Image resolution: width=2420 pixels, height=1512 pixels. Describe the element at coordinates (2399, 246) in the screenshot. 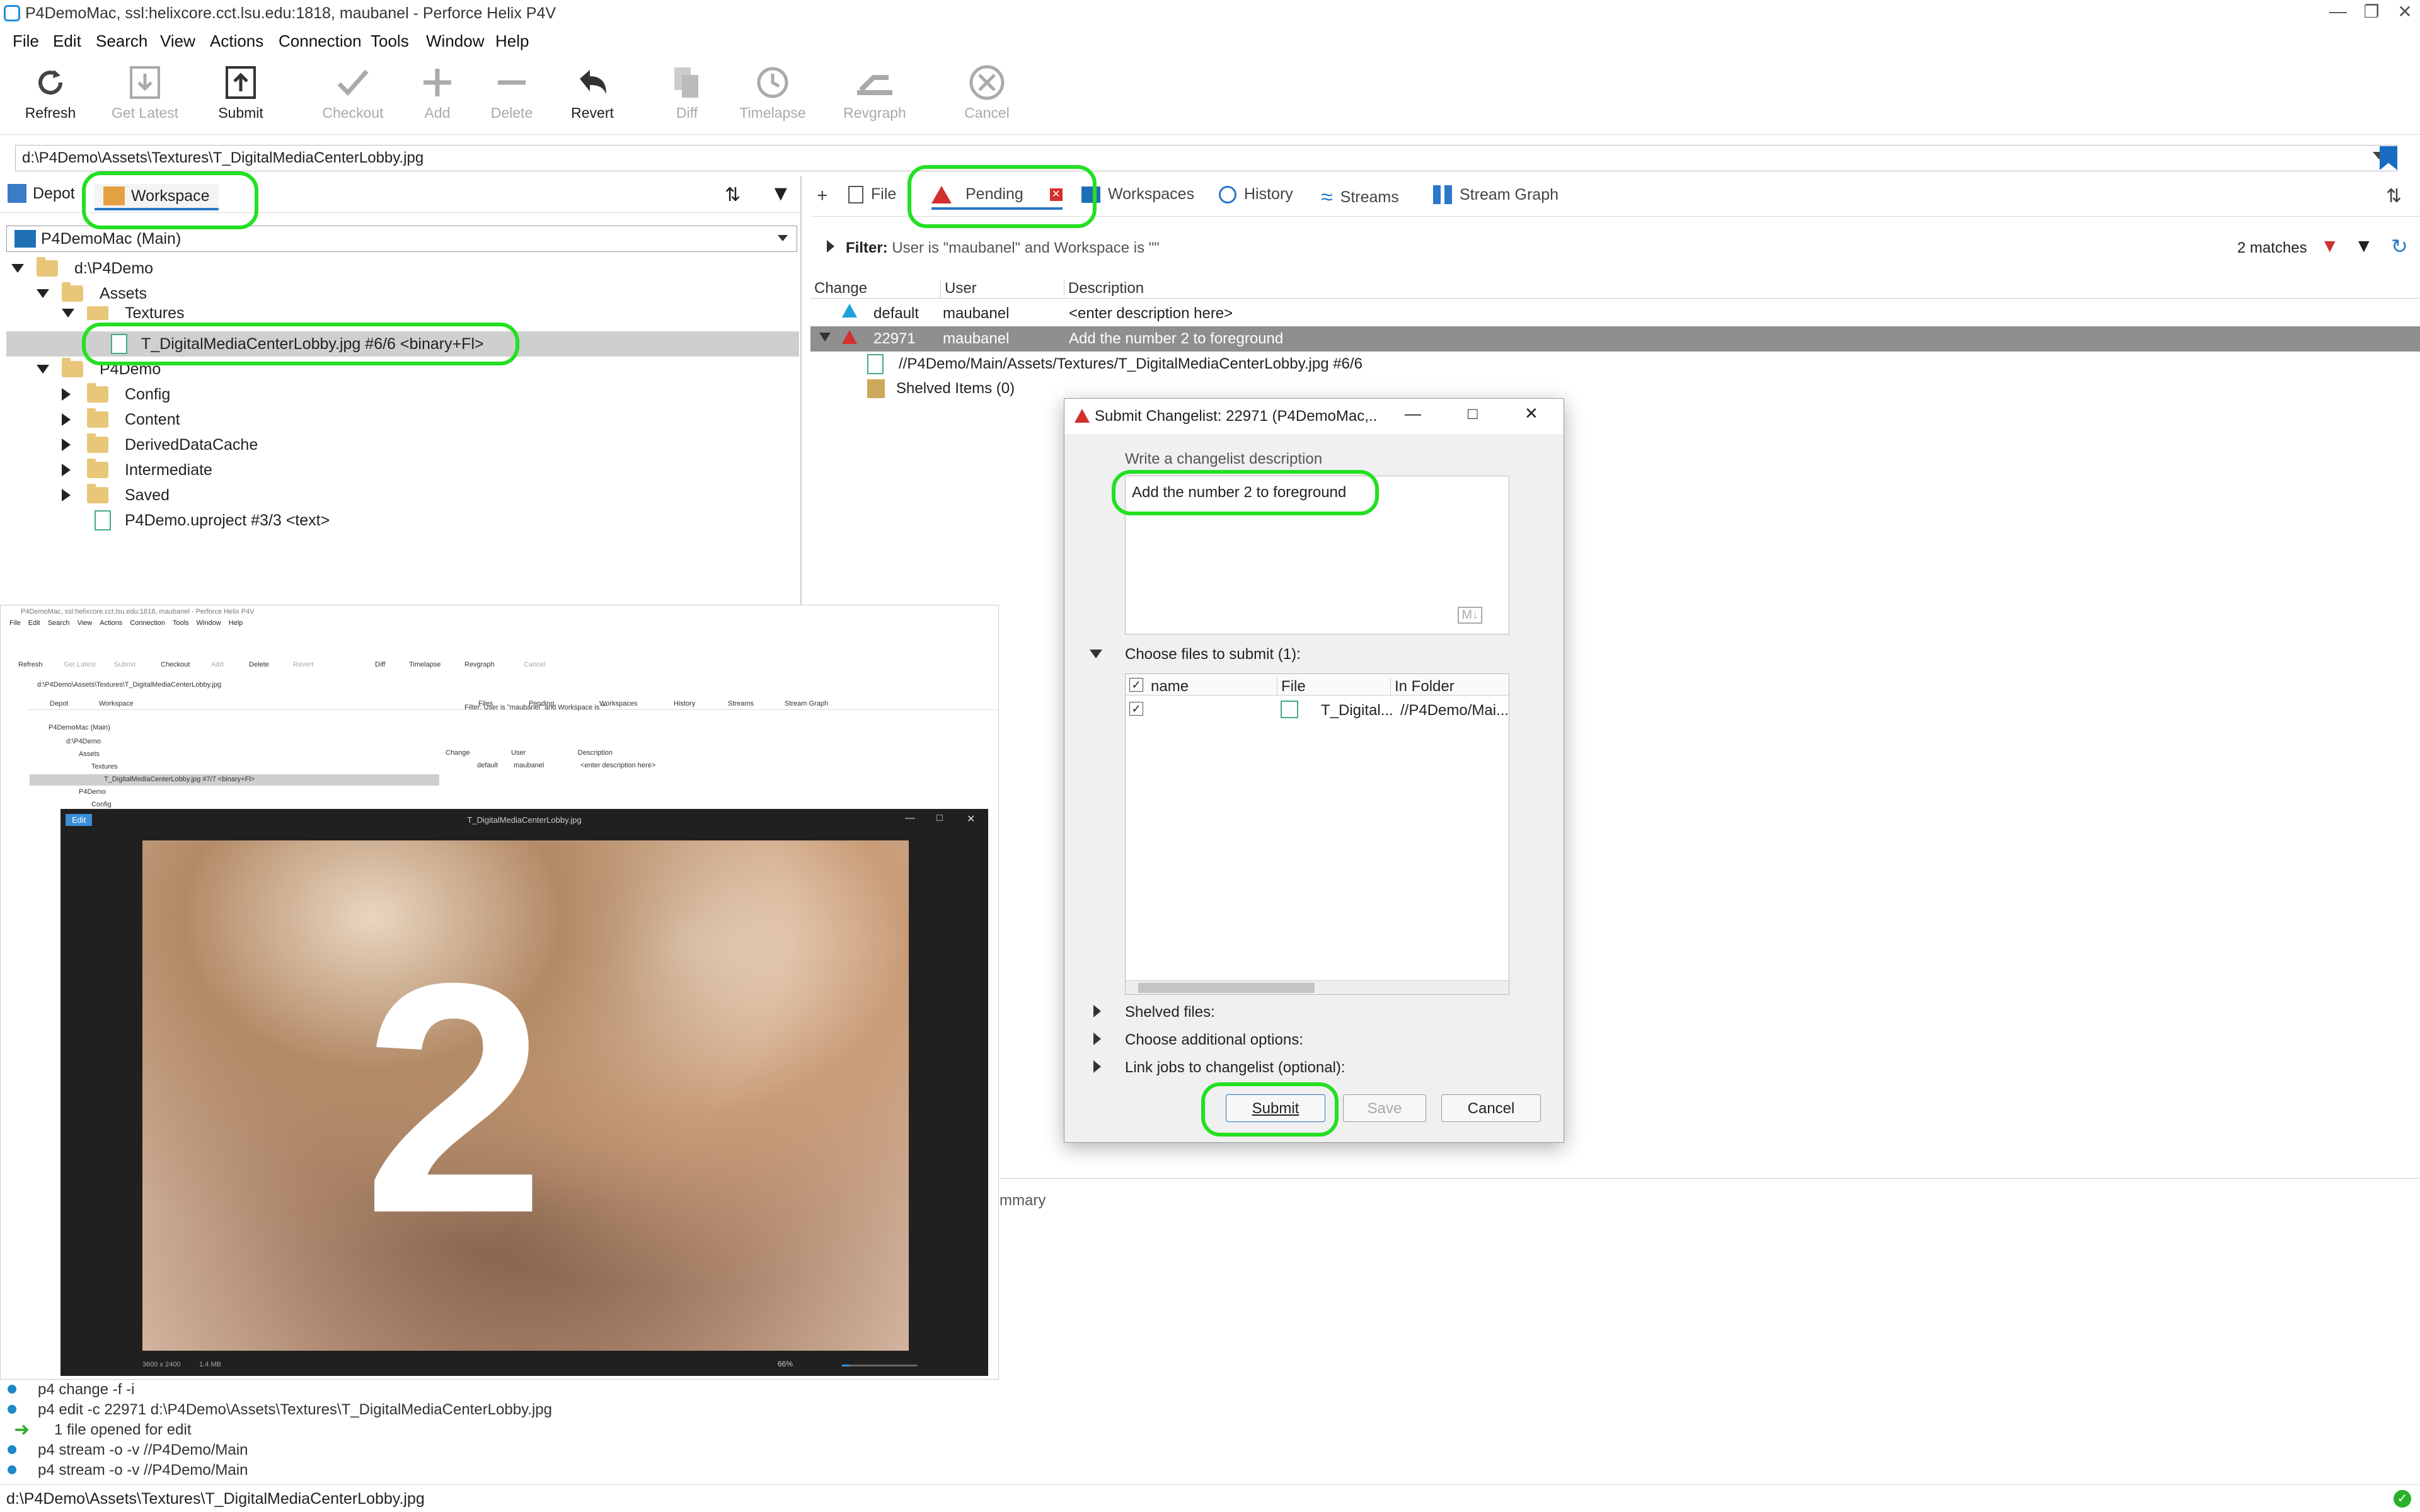

I see `refresh-icon: ↻` at that location.